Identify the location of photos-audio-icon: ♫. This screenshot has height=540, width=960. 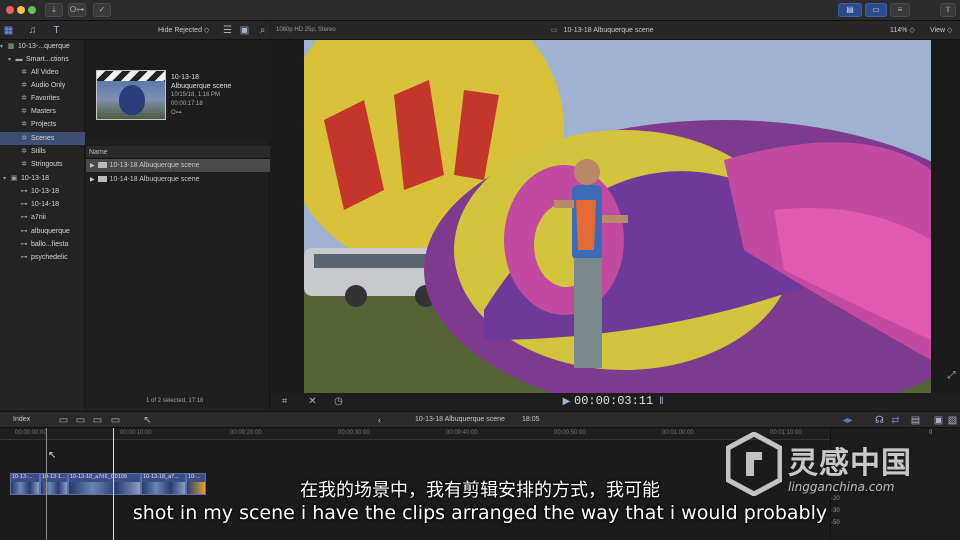
(32, 30).